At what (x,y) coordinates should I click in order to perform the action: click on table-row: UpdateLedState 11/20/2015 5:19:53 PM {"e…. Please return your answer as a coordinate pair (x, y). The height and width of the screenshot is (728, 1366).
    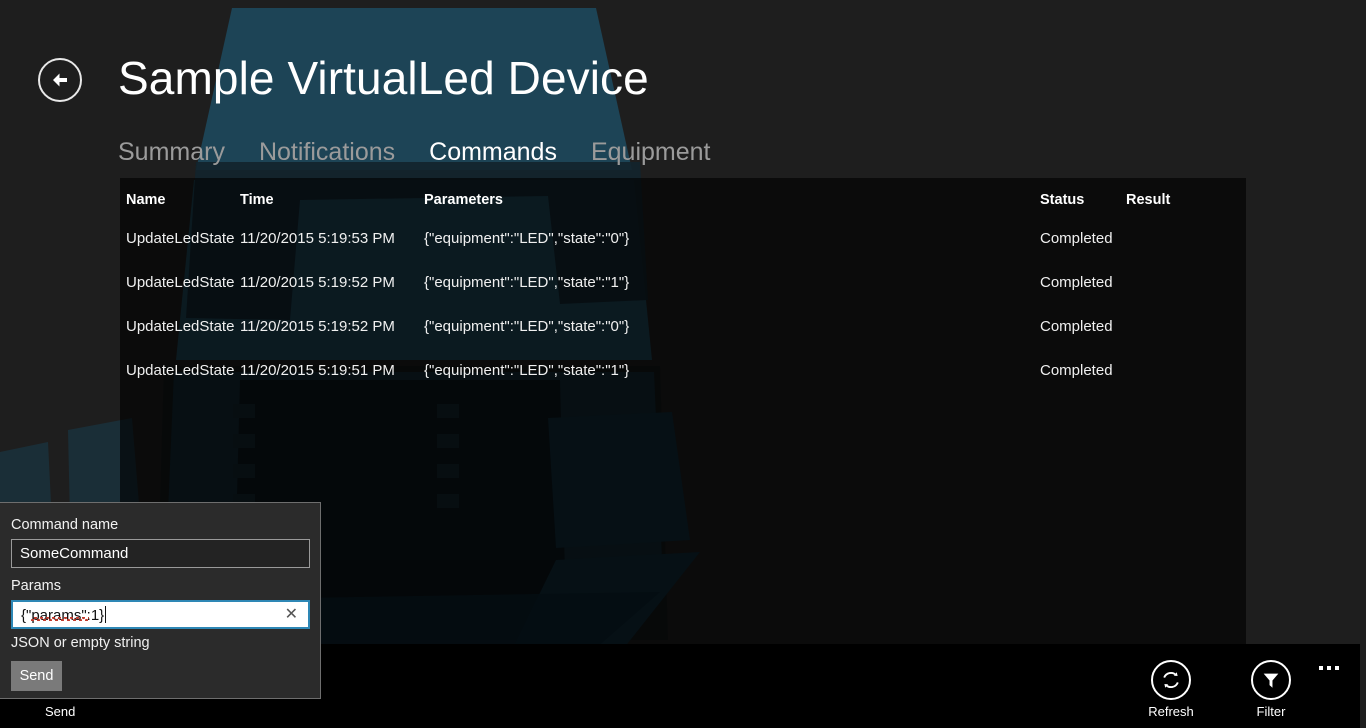
    Looking at the image, I should click on (683, 238).